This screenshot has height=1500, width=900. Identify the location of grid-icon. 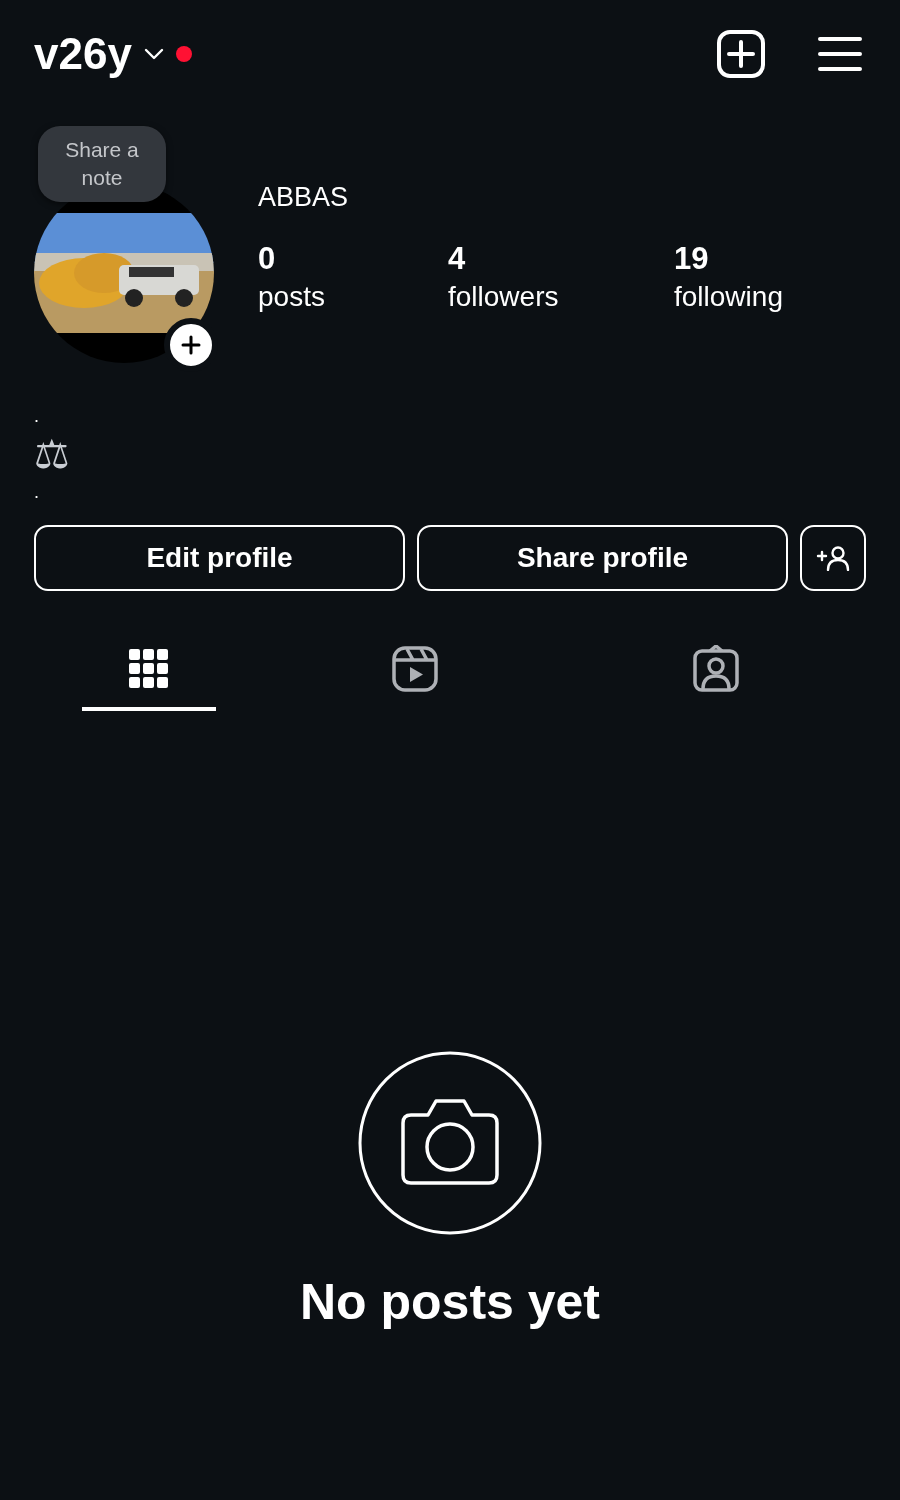
(149, 669).